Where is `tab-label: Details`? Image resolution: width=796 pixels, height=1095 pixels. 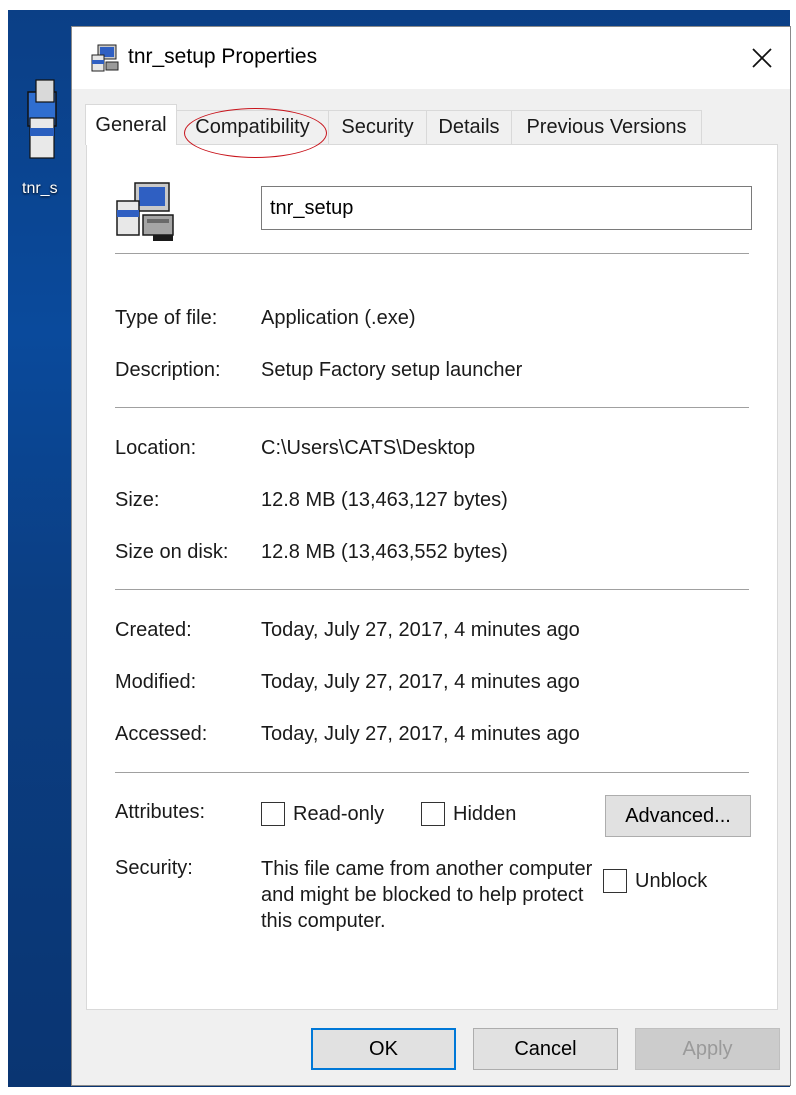 tab-label: Details is located at coordinates (469, 127).